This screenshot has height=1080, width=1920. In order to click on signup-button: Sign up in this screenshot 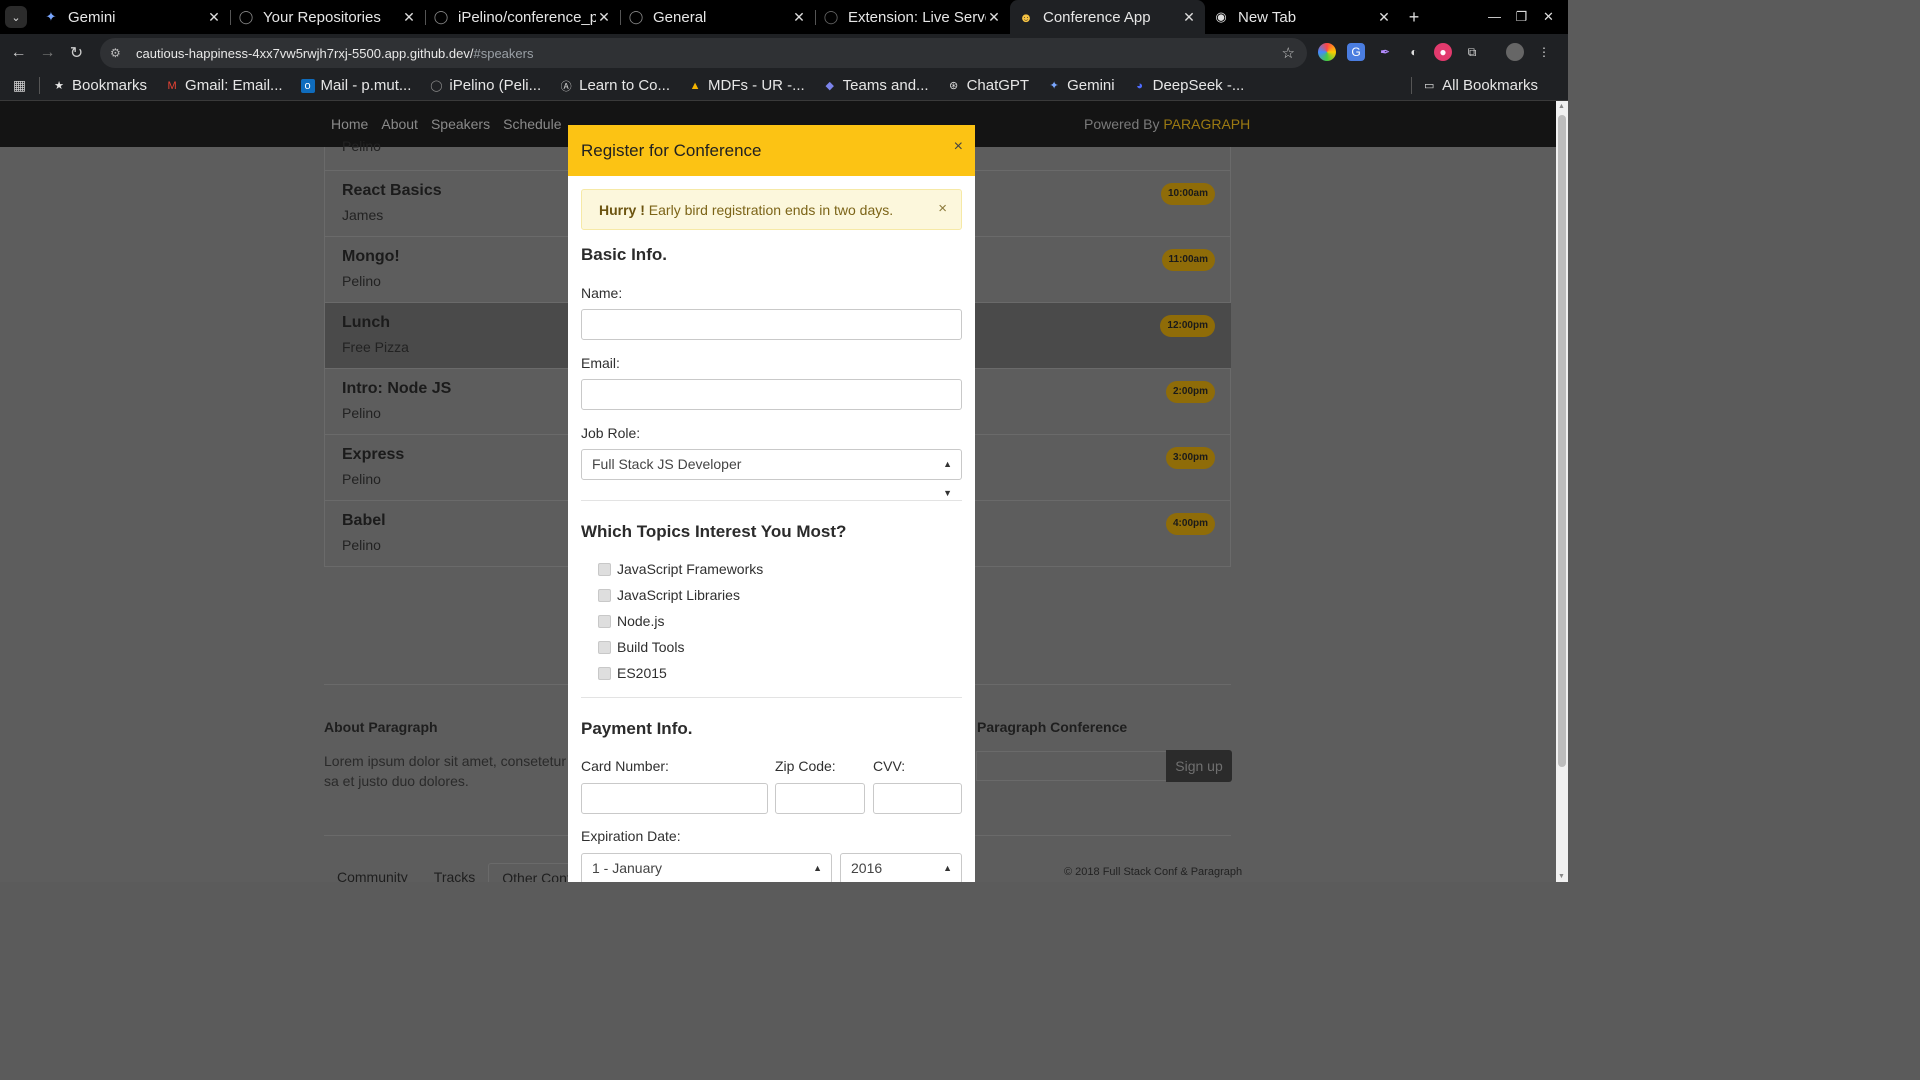, I will do `click(1199, 766)`.